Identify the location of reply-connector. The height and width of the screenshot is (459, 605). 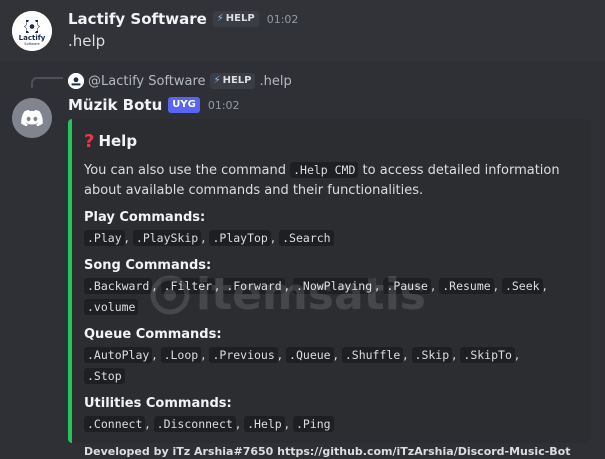
(47, 82).